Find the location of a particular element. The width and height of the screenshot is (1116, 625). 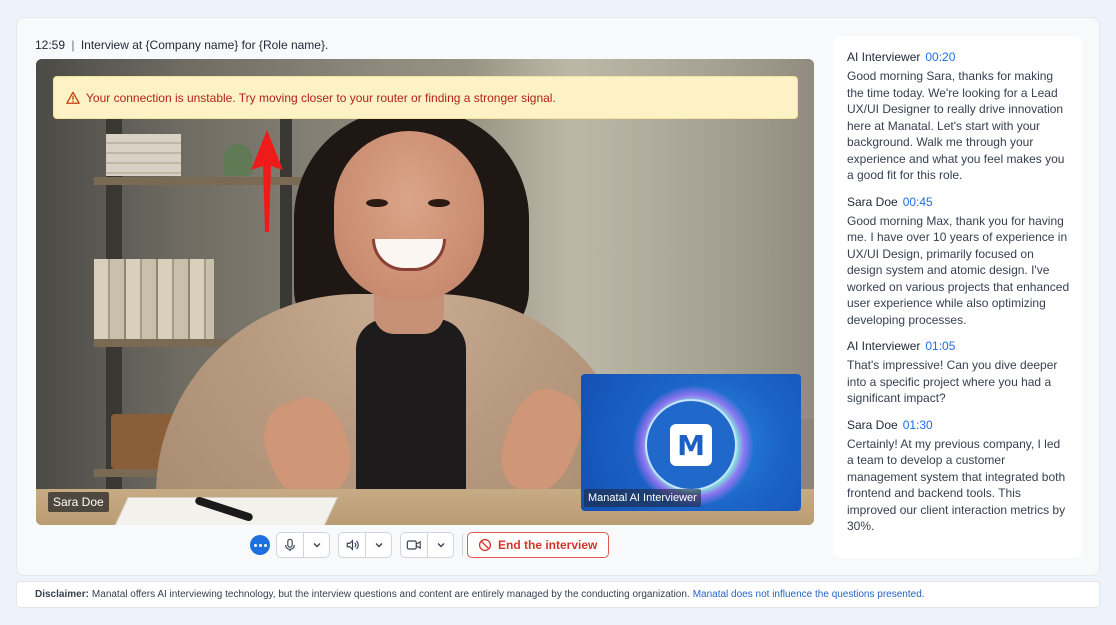

message-time: 01:30 is located at coordinates (917, 424).